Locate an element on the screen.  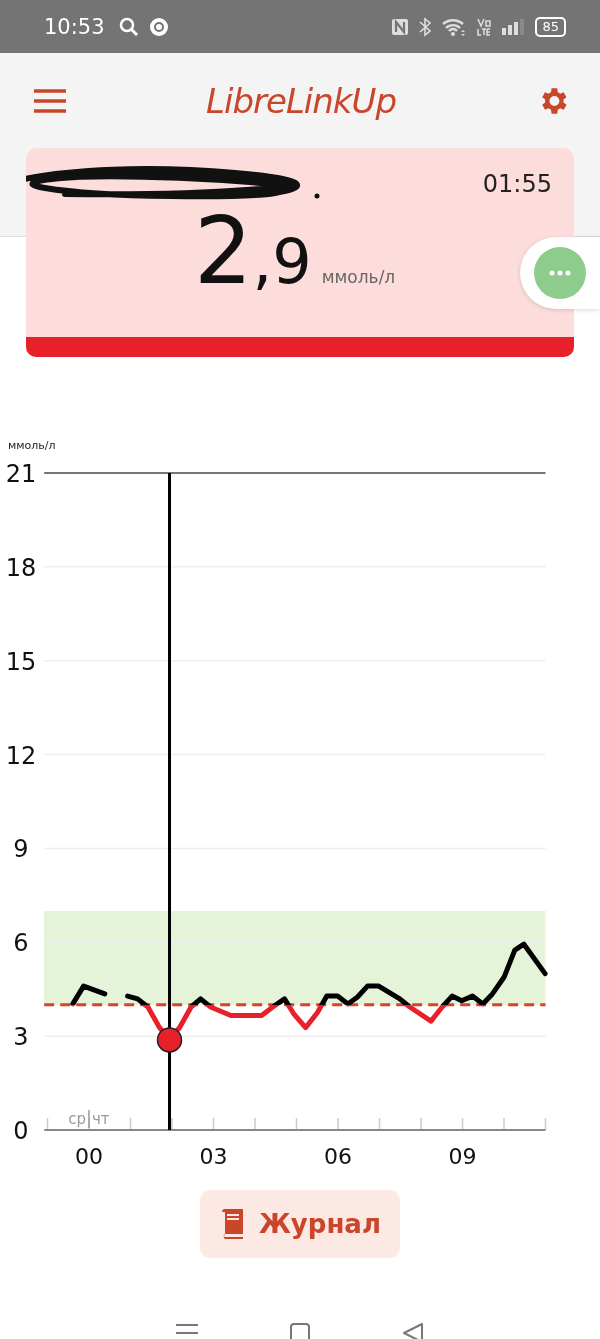
y-tick-label: 15 is located at coordinates (21, 661).